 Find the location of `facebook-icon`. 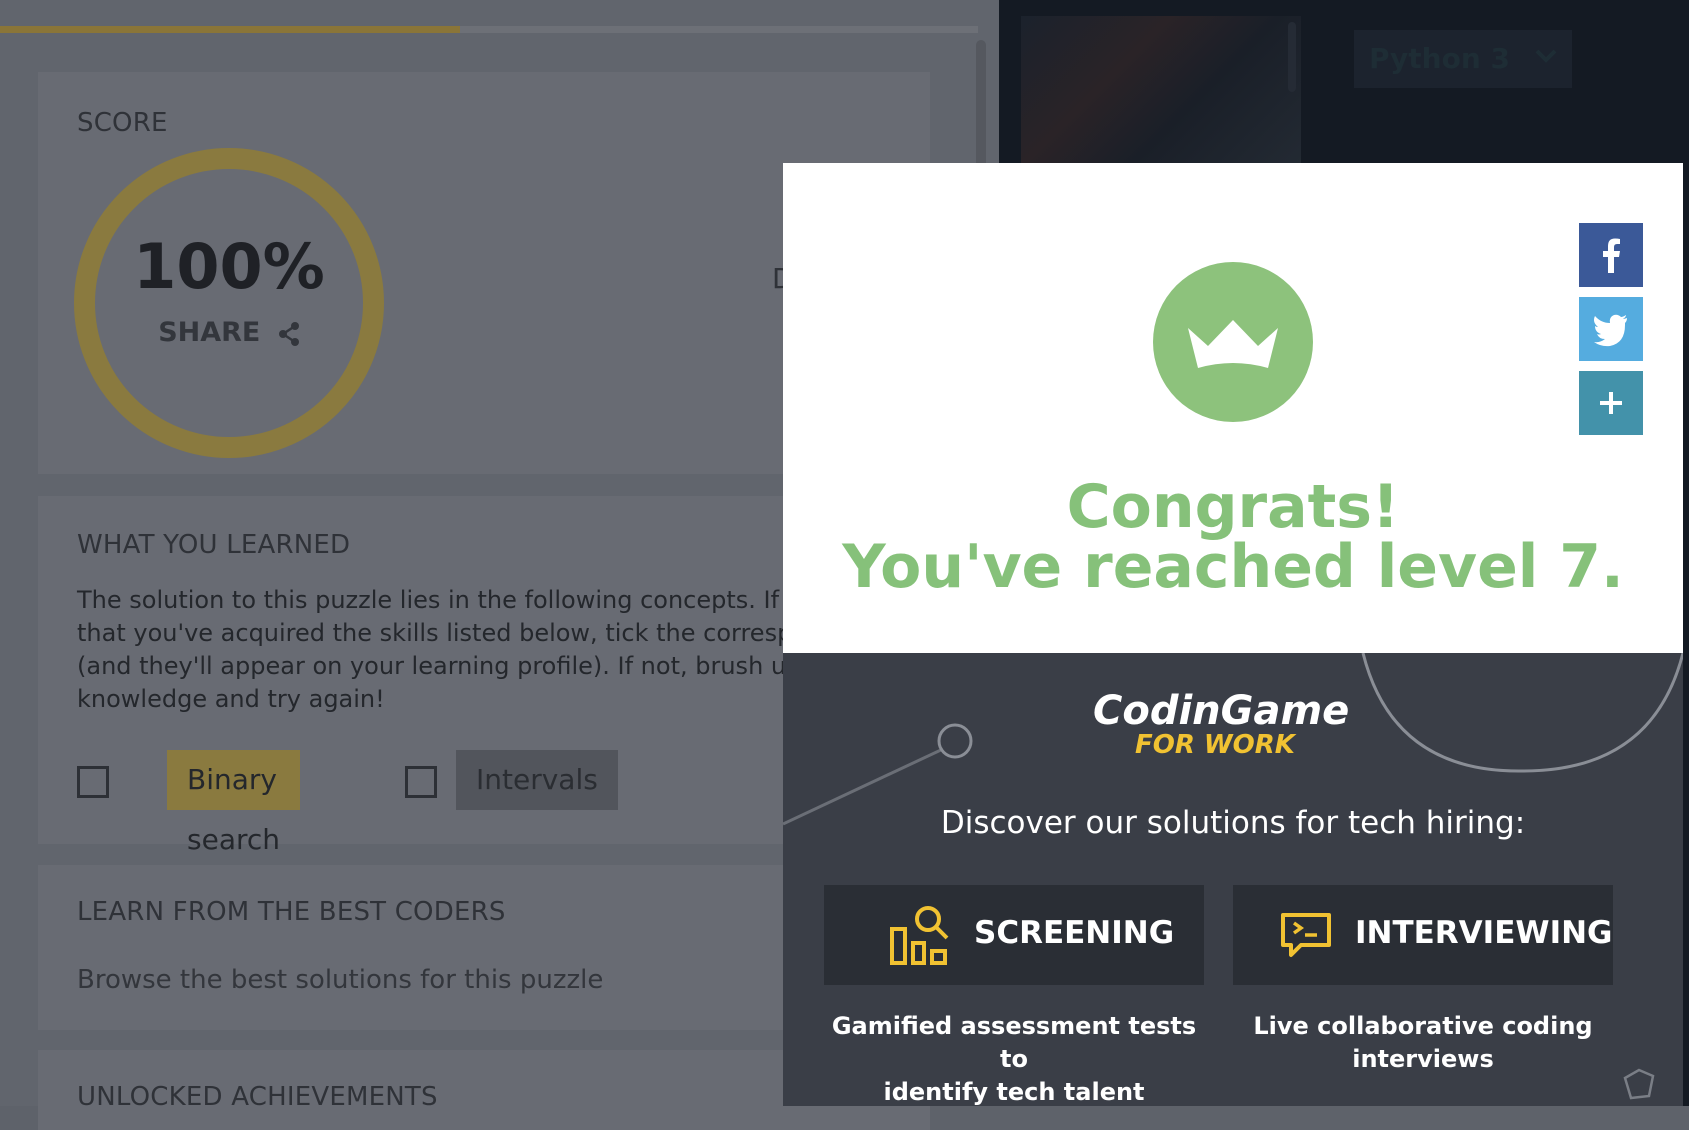

facebook-icon is located at coordinates (1611, 255).